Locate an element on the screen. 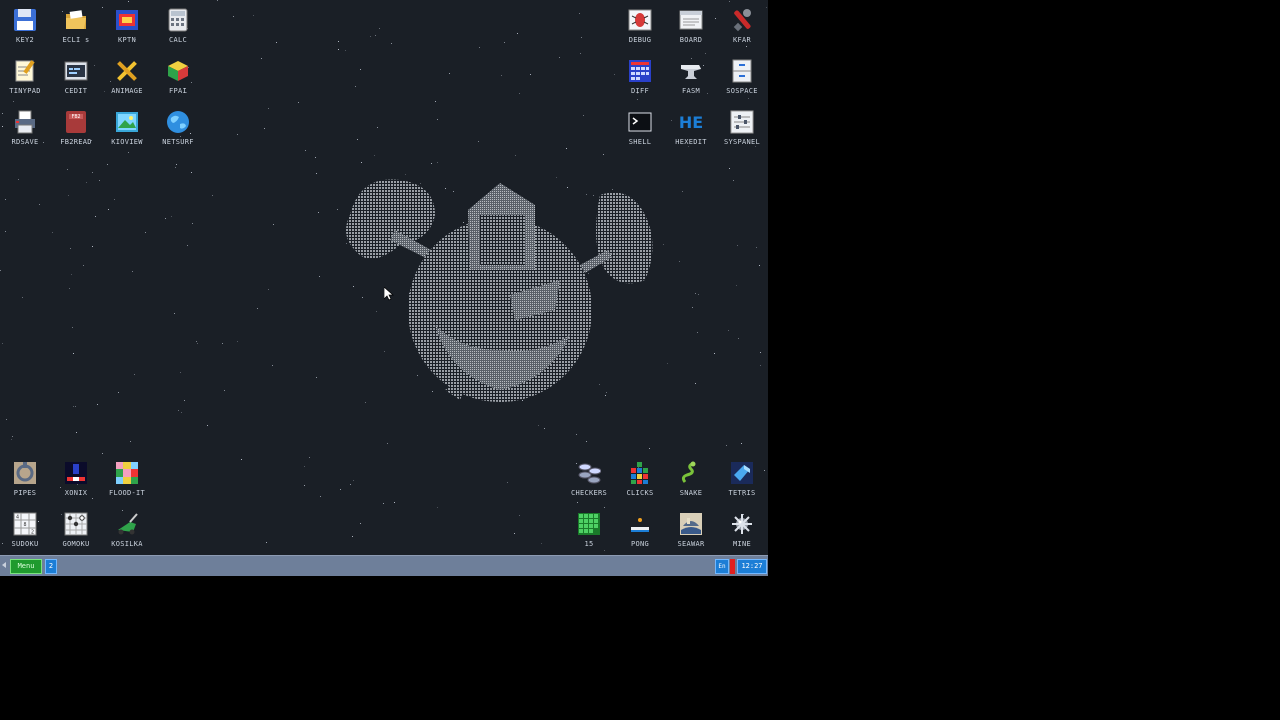 This screenshot has width=1280, height=720. desktop-icon-fasm: FASM is located at coordinates (691, 77).